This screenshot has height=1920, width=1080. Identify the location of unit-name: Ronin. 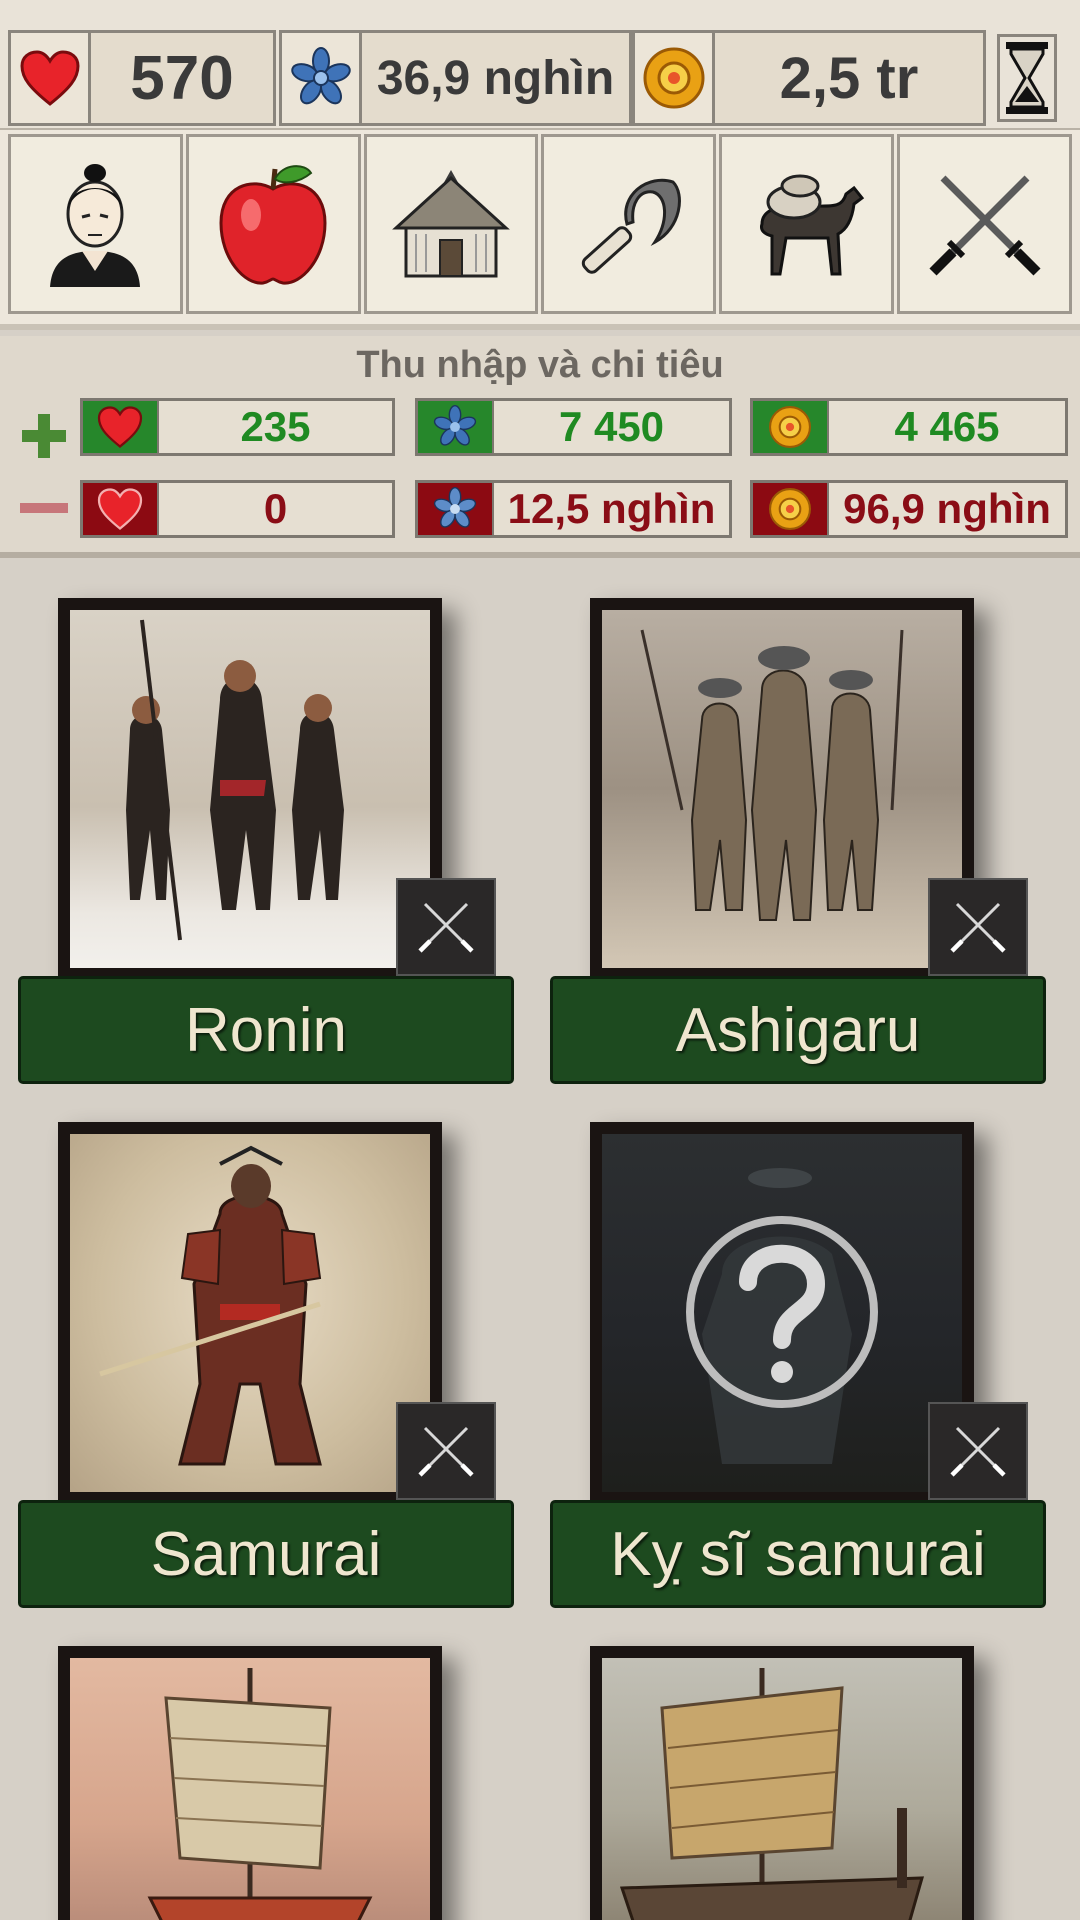
(266, 1030).